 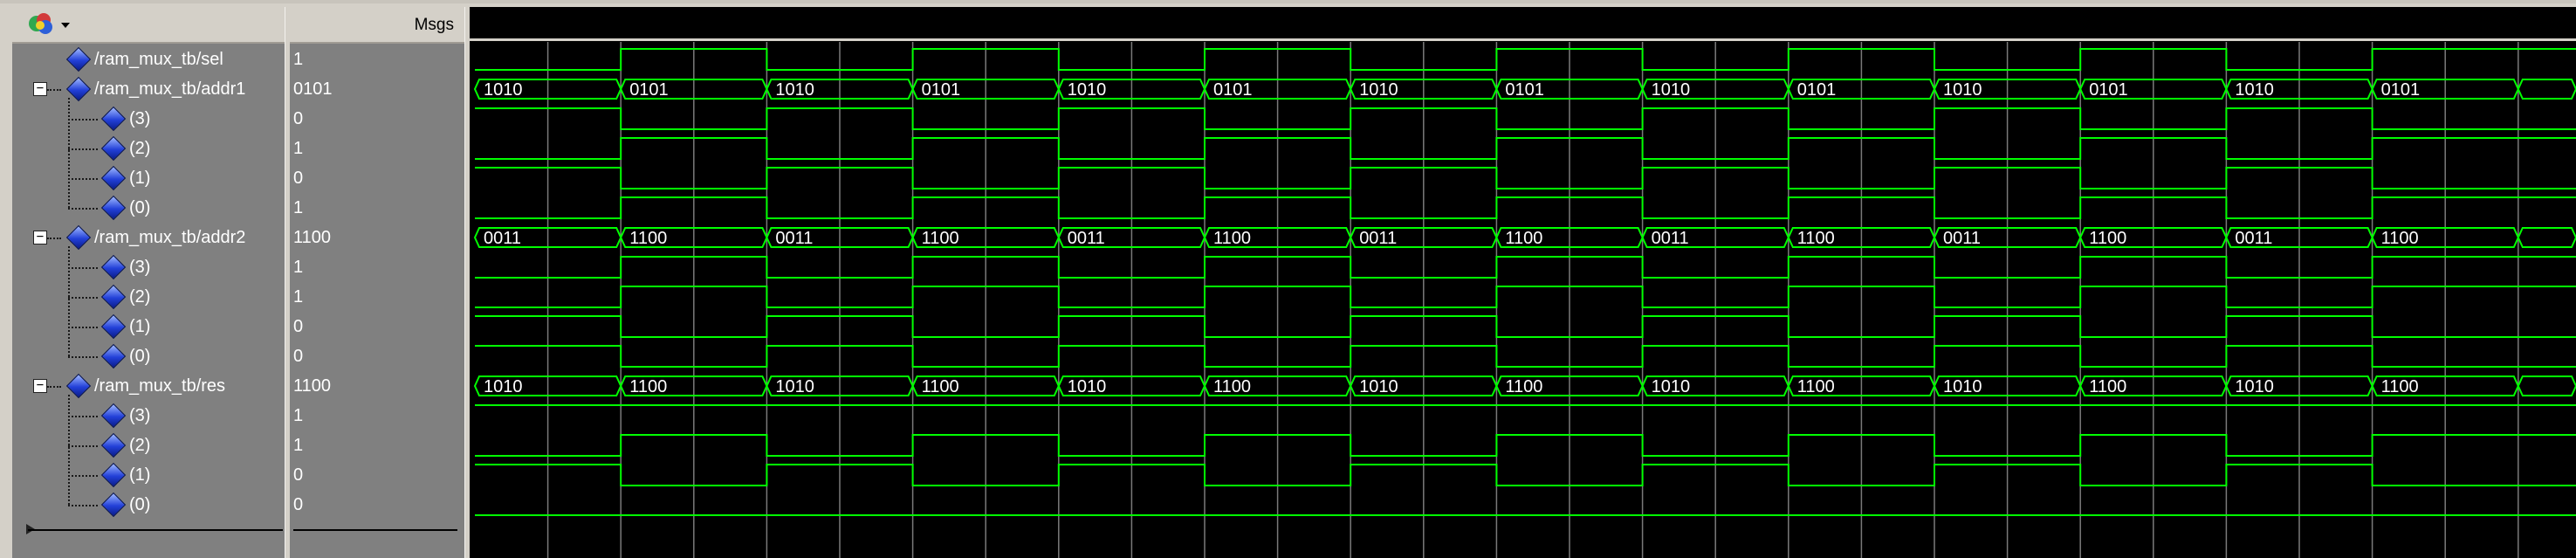 What do you see at coordinates (160, 386) in the screenshot?
I see `signal-name: /ram_mux_tb/res` at bounding box center [160, 386].